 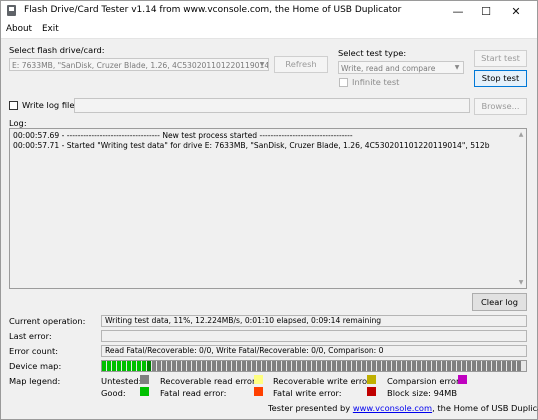 What do you see at coordinates (258, 379) in the screenshot?
I see `legend-rec-read-swatch` at bounding box center [258, 379].